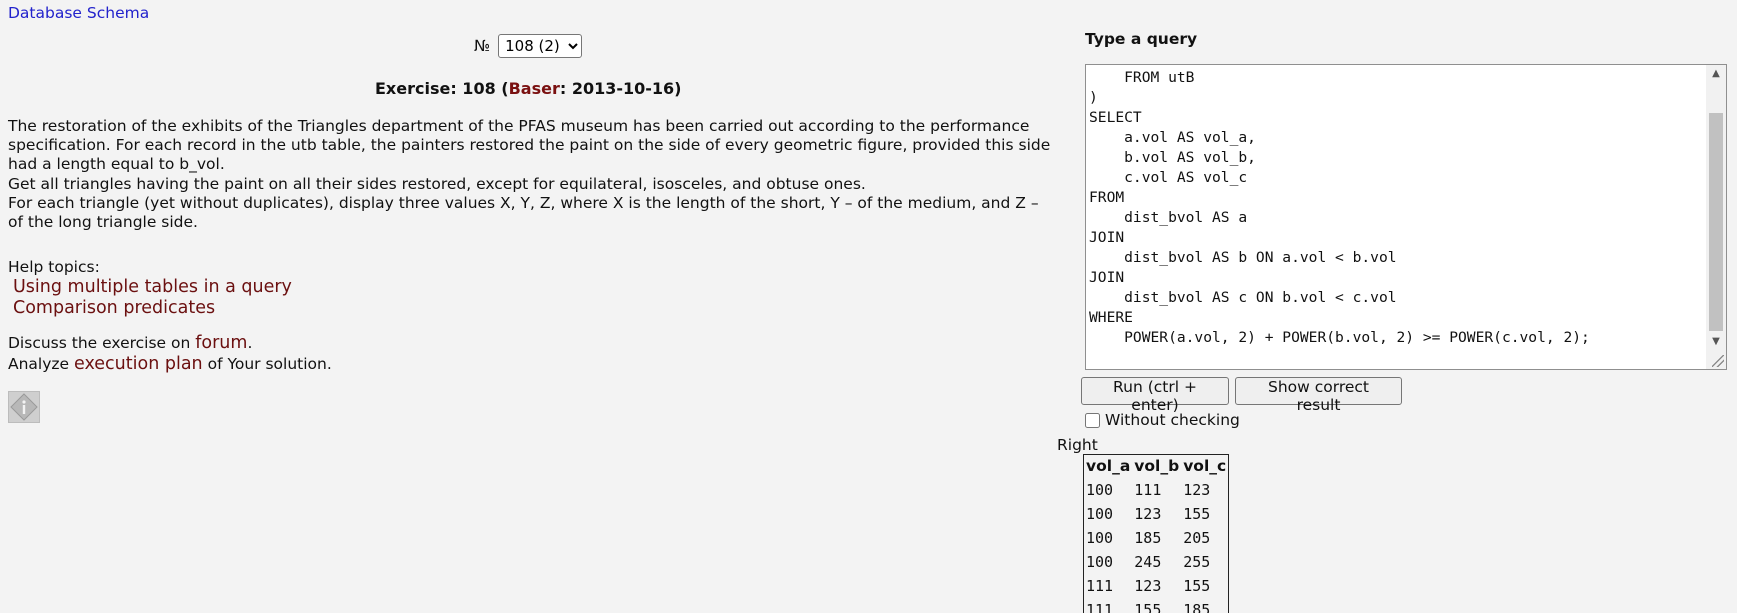 The image size is (1737, 613). Describe the element at coordinates (1092, 420) in the screenshot. I see `without-checking-checkbox` at that location.